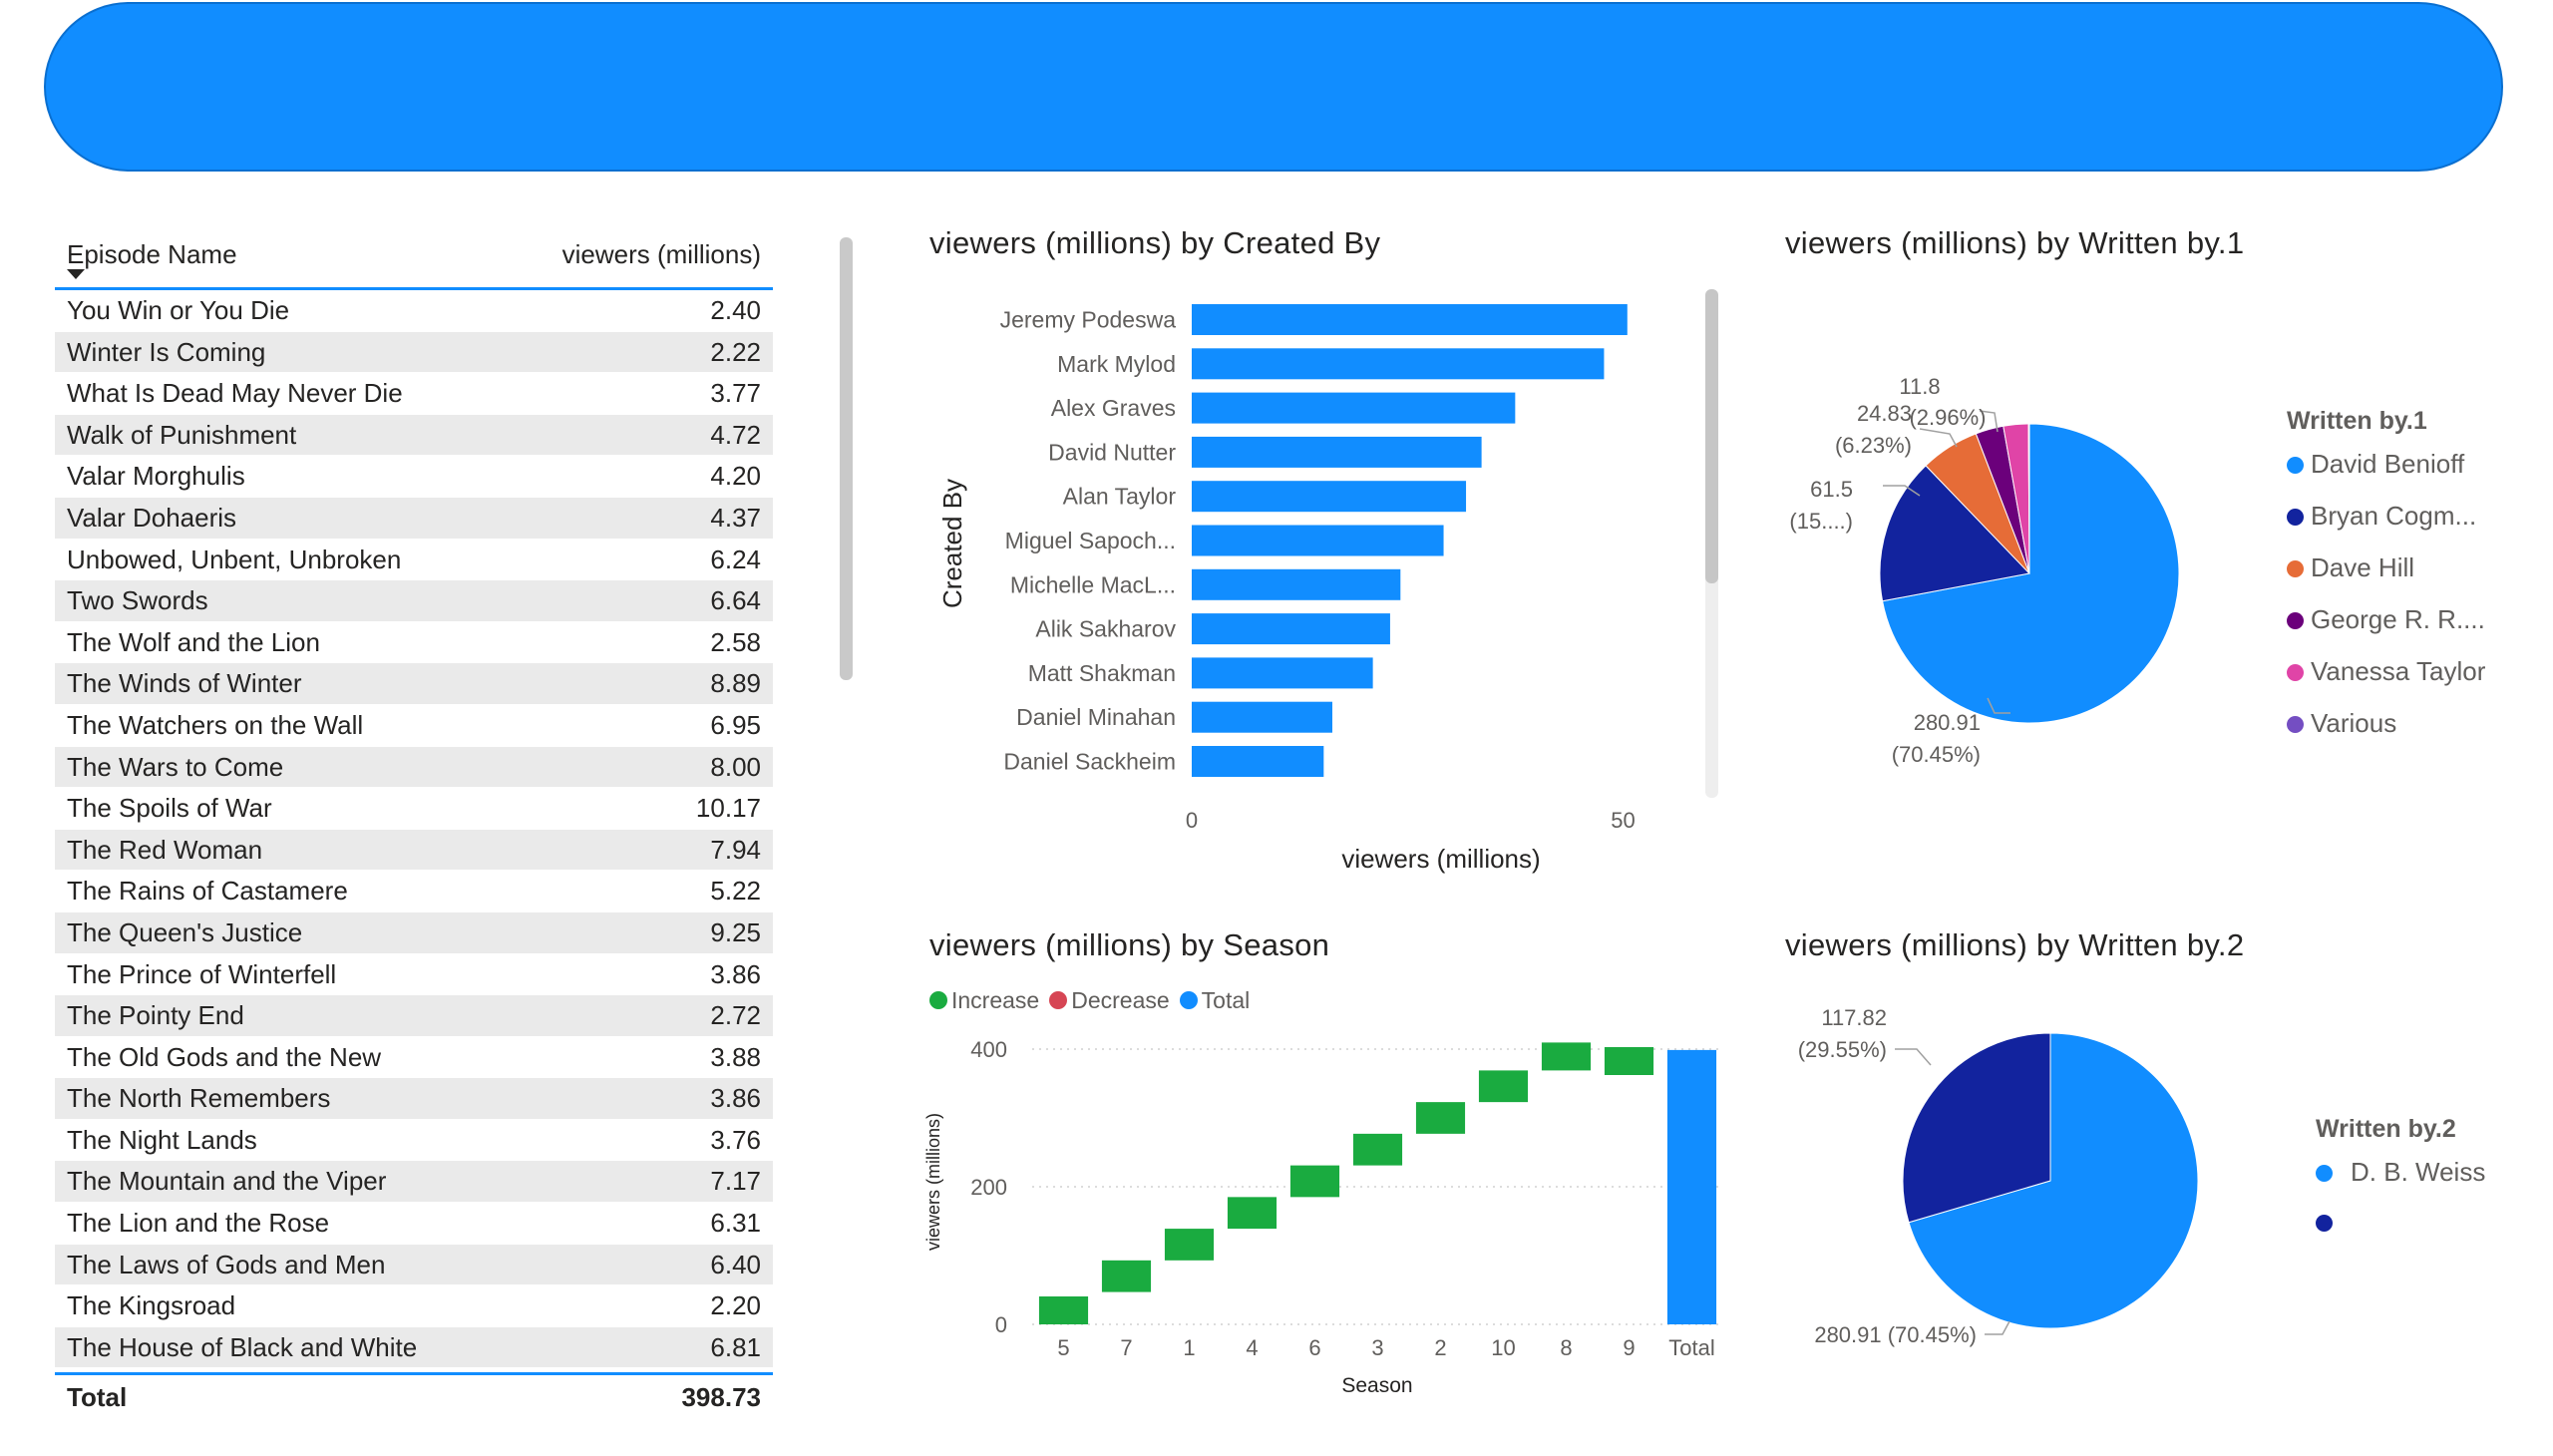 The image size is (2553, 1456). What do you see at coordinates (414, 560) in the screenshot?
I see `table-row: Unbowed, Unbent, Unbroken 6.24` at bounding box center [414, 560].